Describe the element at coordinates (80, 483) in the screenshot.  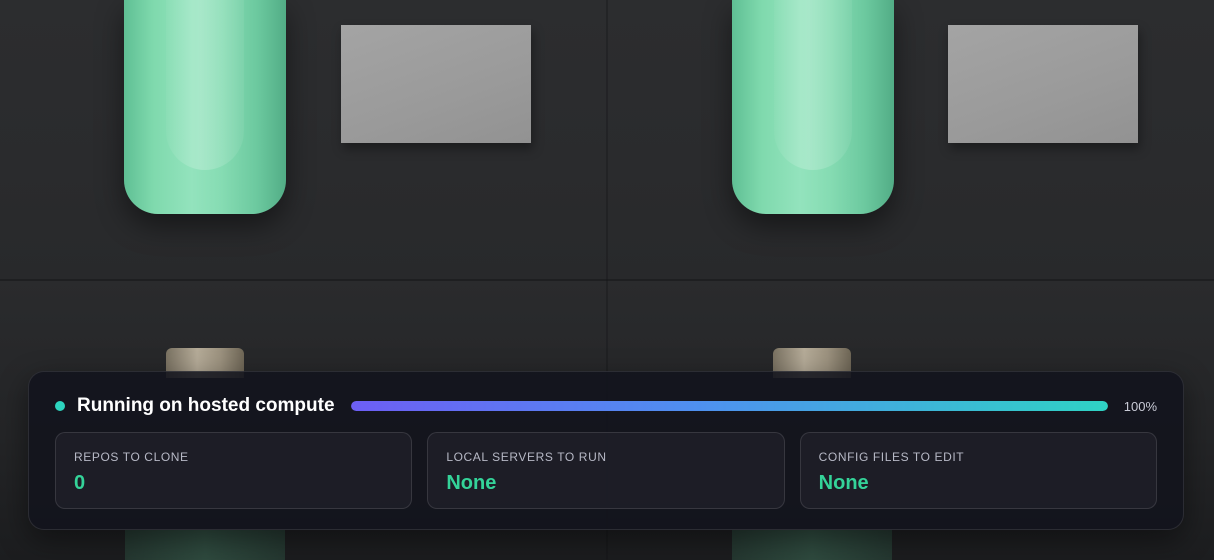
I see `stat-value: 0` at that location.